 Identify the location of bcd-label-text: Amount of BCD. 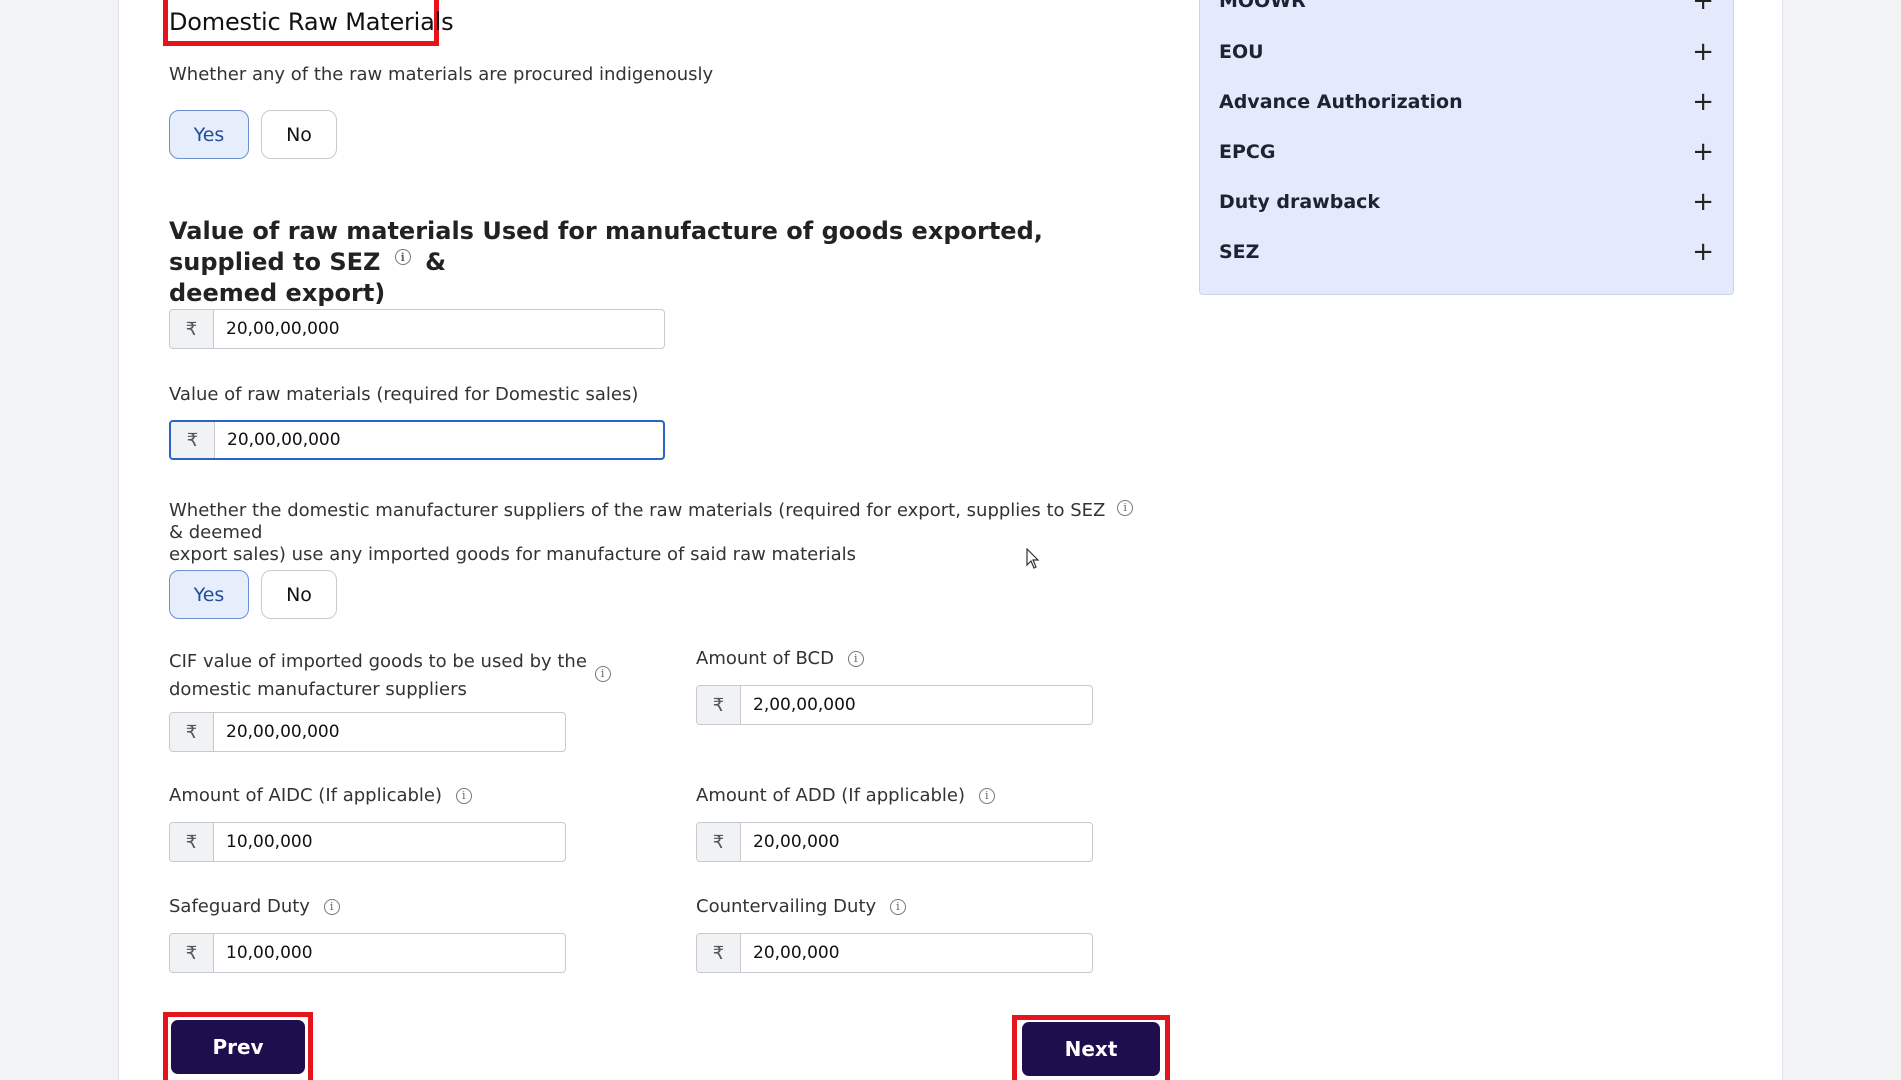
(765, 658).